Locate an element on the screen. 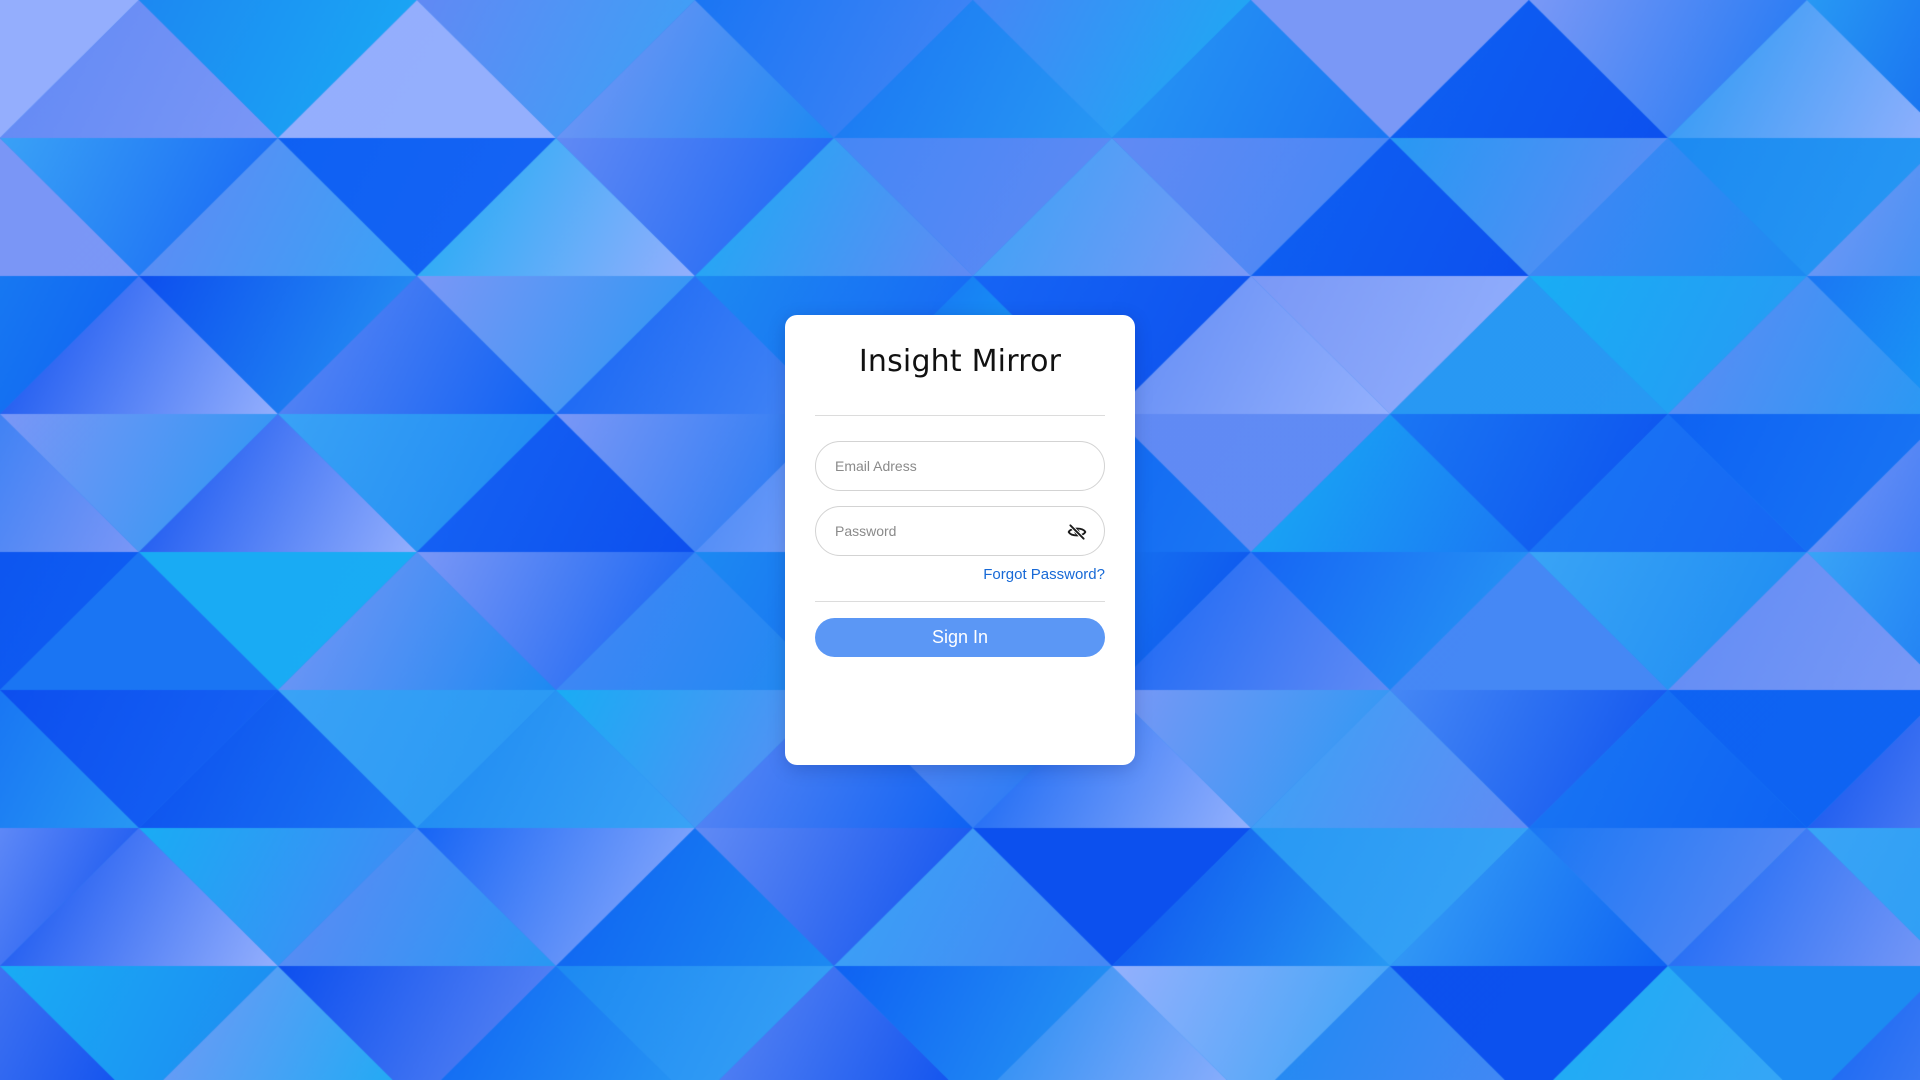 The width and height of the screenshot is (1920, 1080). password-input is located at coordinates (950, 531).